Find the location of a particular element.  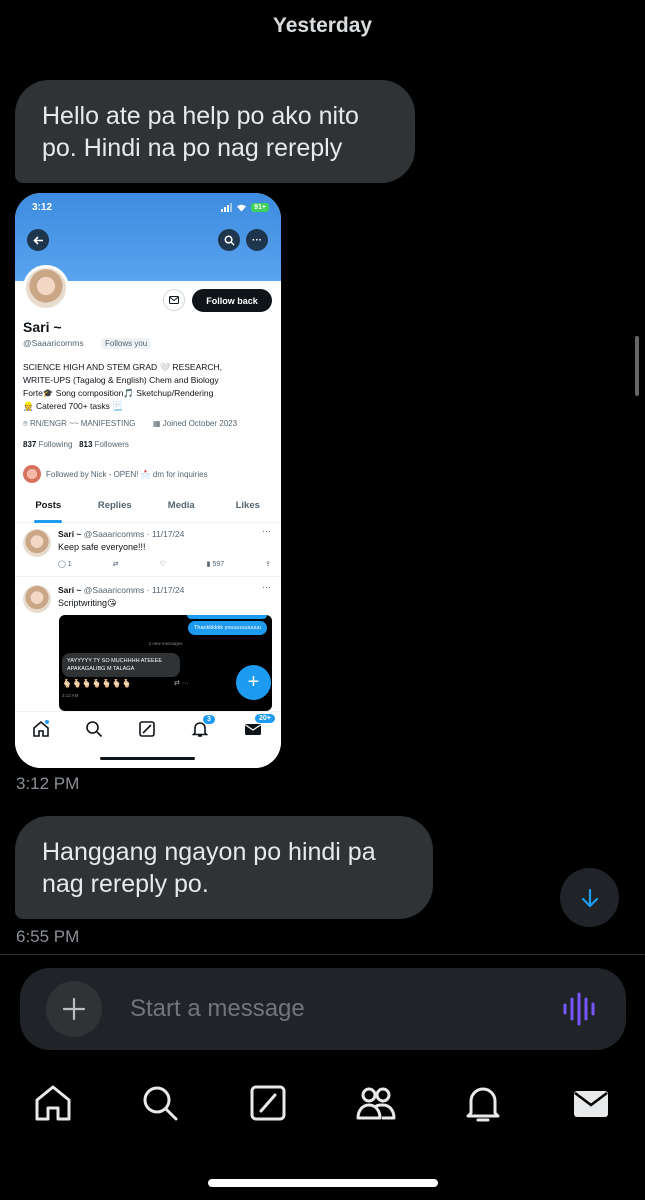

scrollbar is located at coordinates (637, 366).